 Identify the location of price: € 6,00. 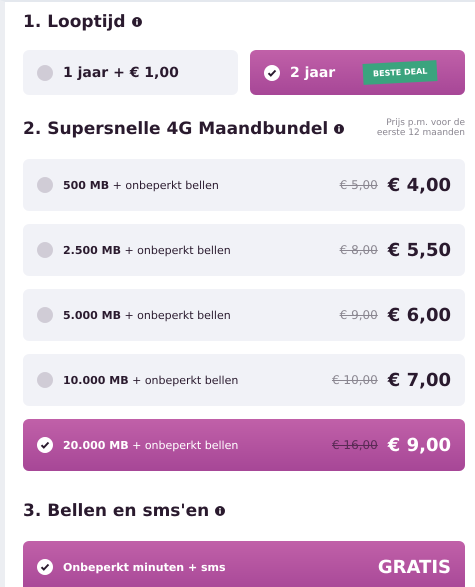
(419, 315).